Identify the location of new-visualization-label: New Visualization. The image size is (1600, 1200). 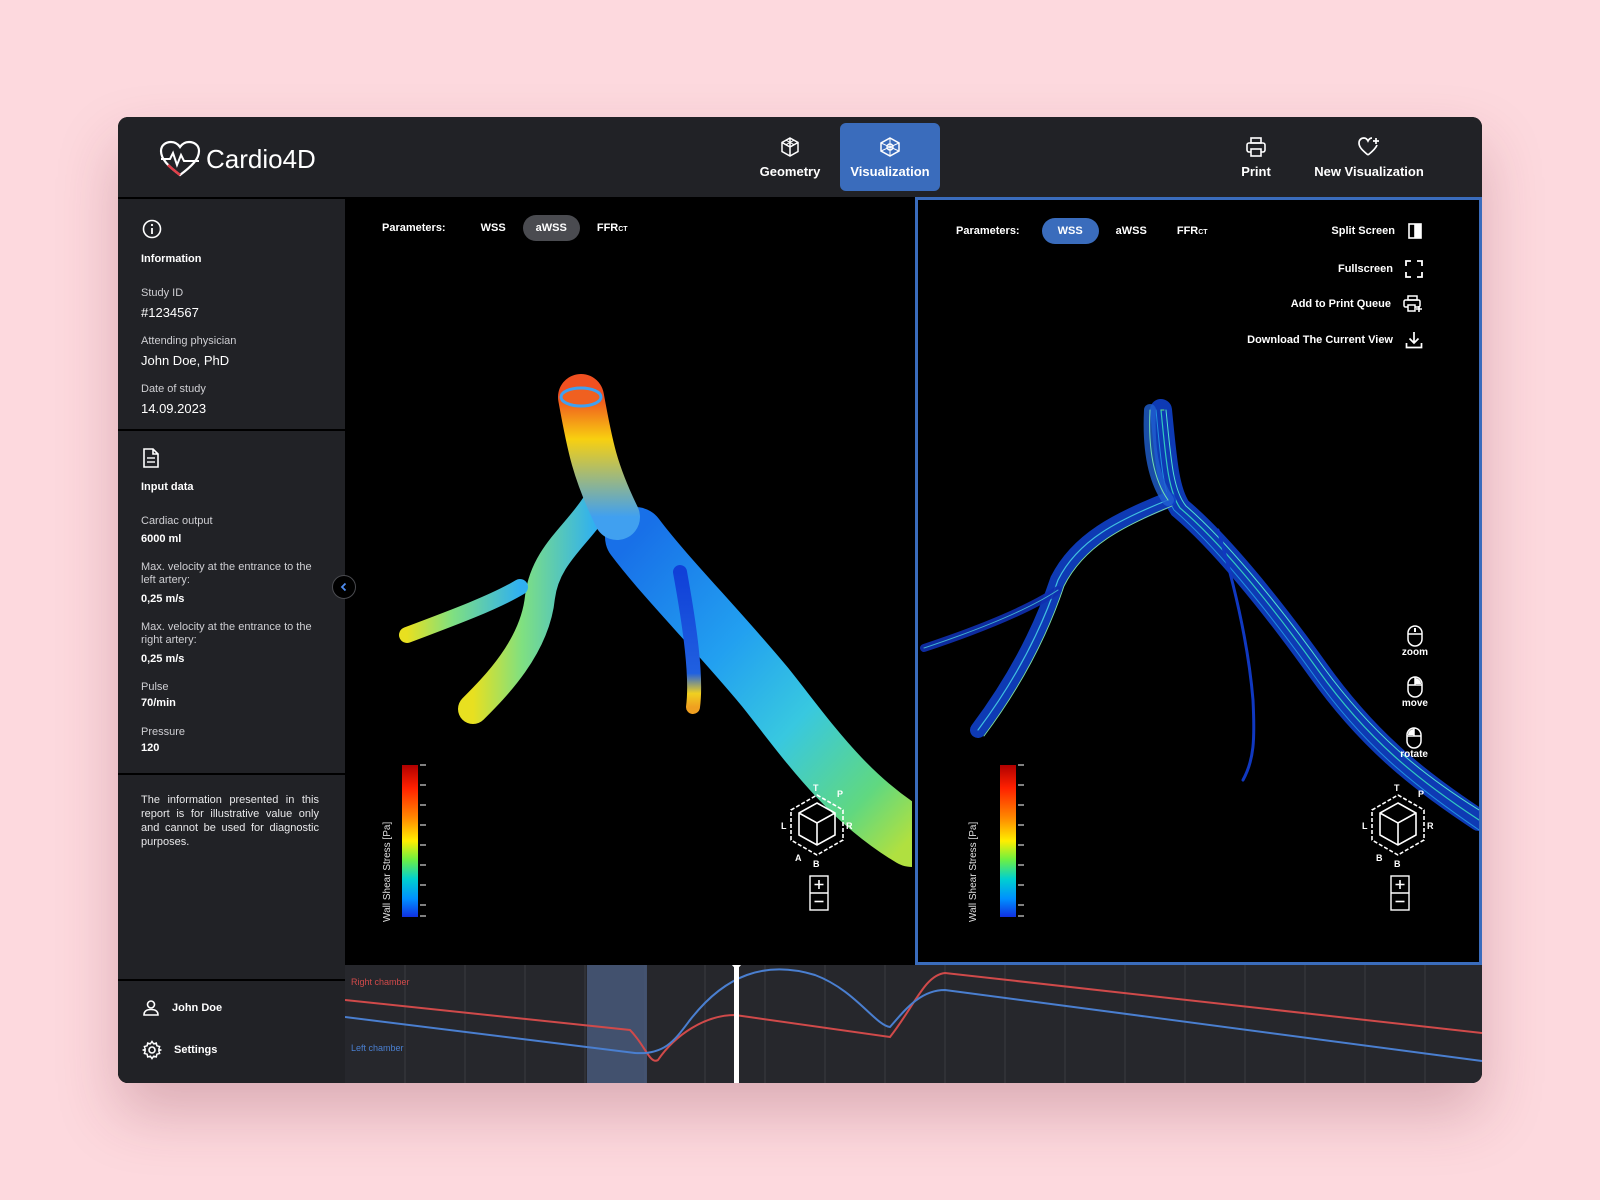
(1369, 171).